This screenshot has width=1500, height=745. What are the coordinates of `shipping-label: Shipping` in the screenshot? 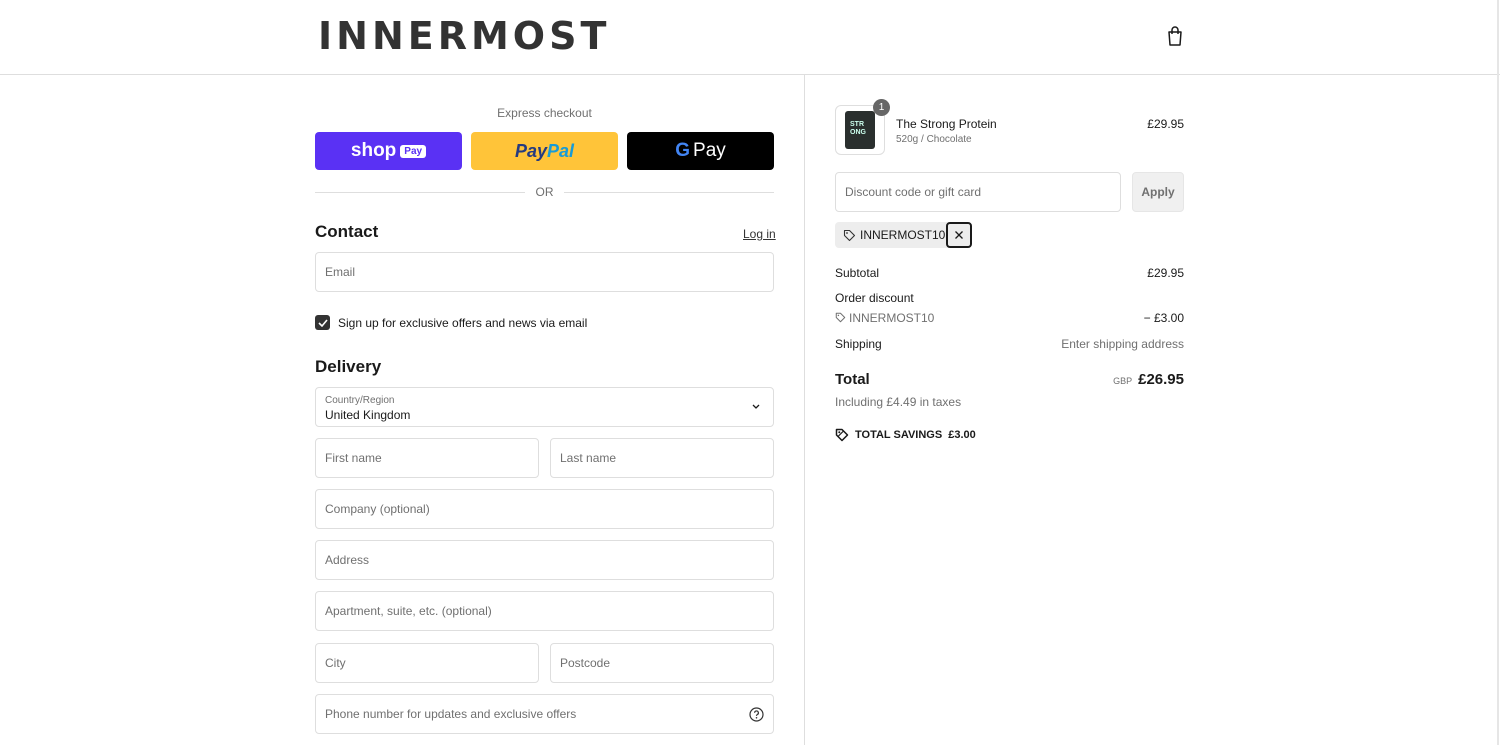 It's located at (858, 344).